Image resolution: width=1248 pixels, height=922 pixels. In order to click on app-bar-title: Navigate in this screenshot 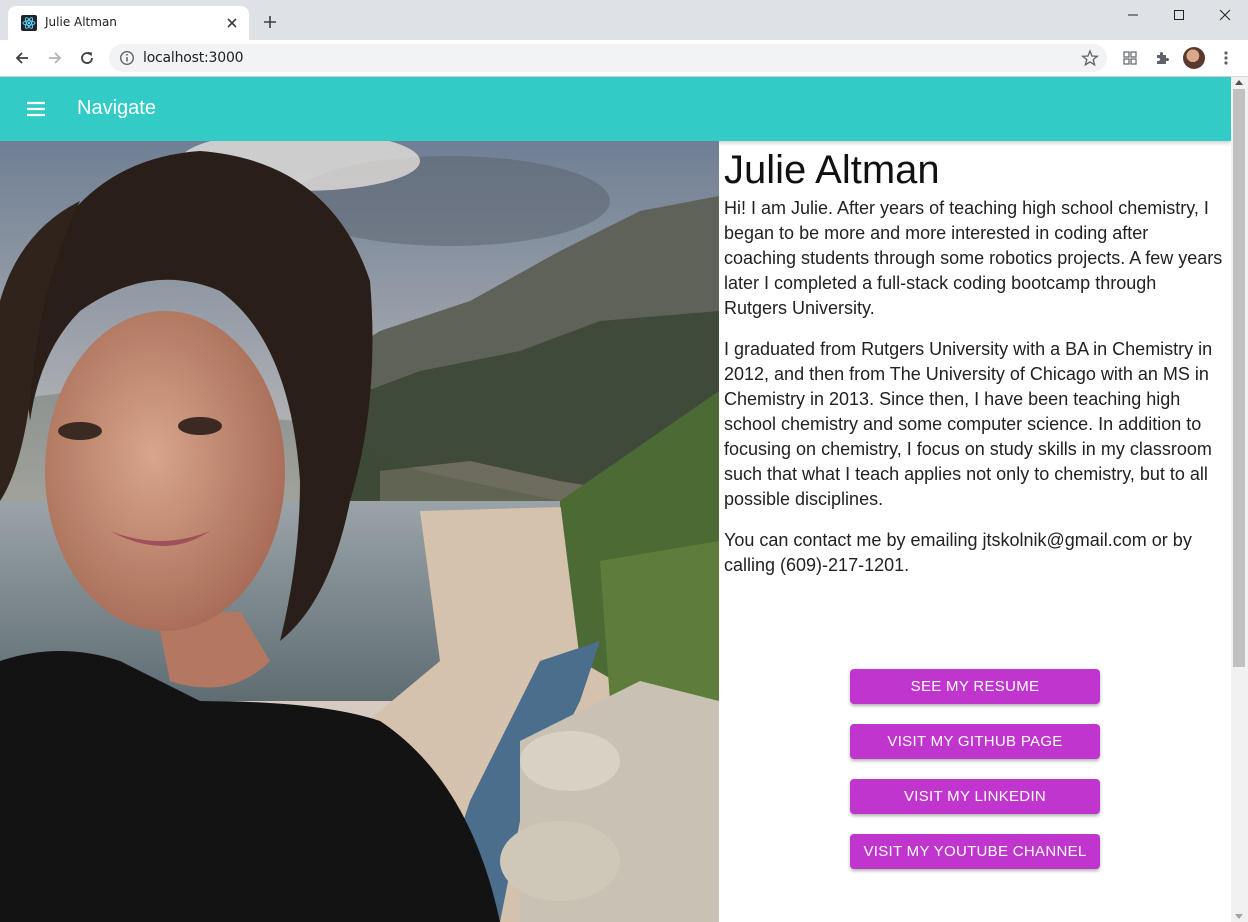, I will do `click(116, 108)`.